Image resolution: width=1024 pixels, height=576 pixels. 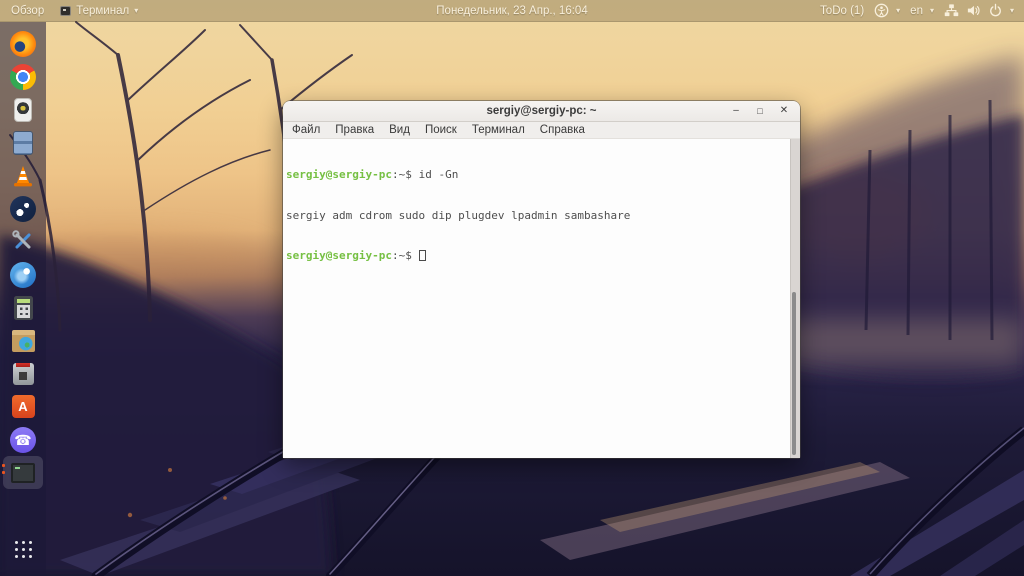 What do you see at coordinates (399, 130) in the screenshot?
I see `menu-view: Вид` at bounding box center [399, 130].